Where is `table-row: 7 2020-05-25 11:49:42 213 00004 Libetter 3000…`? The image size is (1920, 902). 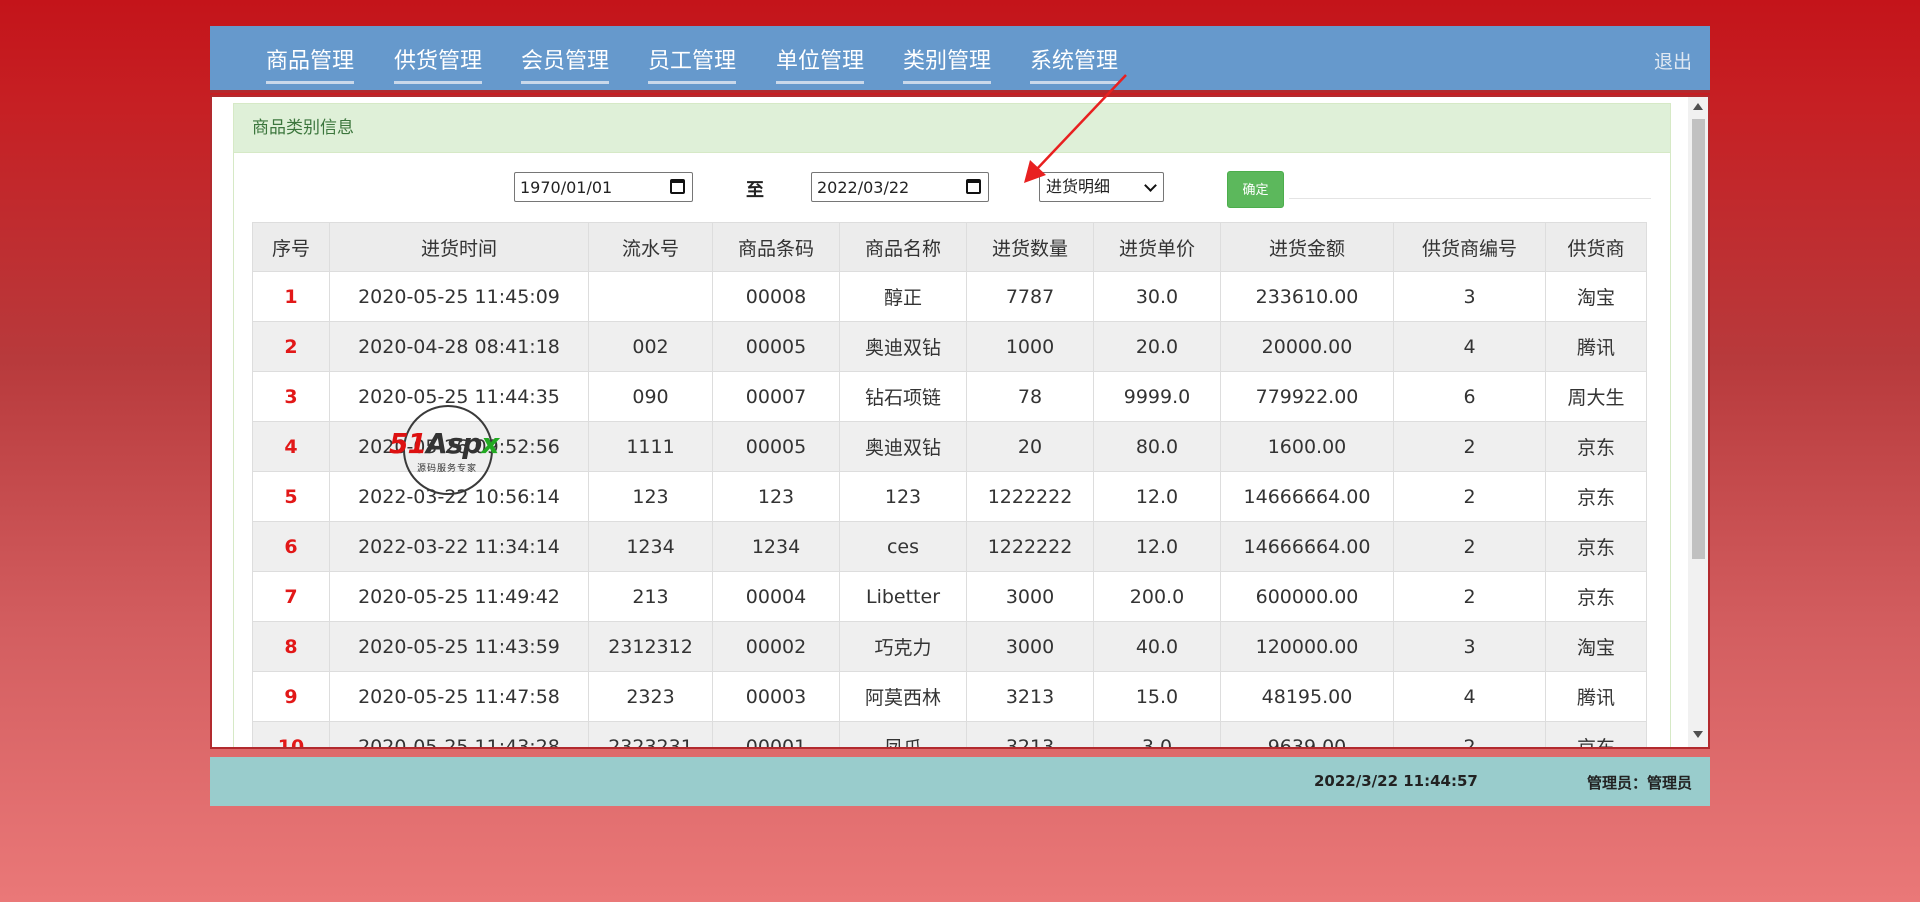 table-row: 7 2020-05-25 11:49:42 213 00004 Libetter 3000… is located at coordinates (949, 596).